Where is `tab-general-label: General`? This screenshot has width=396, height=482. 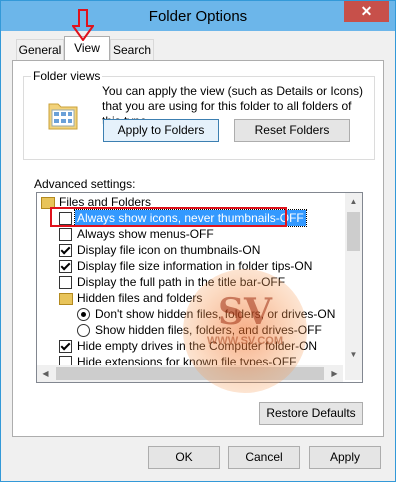
tab-general-label: General is located at coordinates (40, 50).